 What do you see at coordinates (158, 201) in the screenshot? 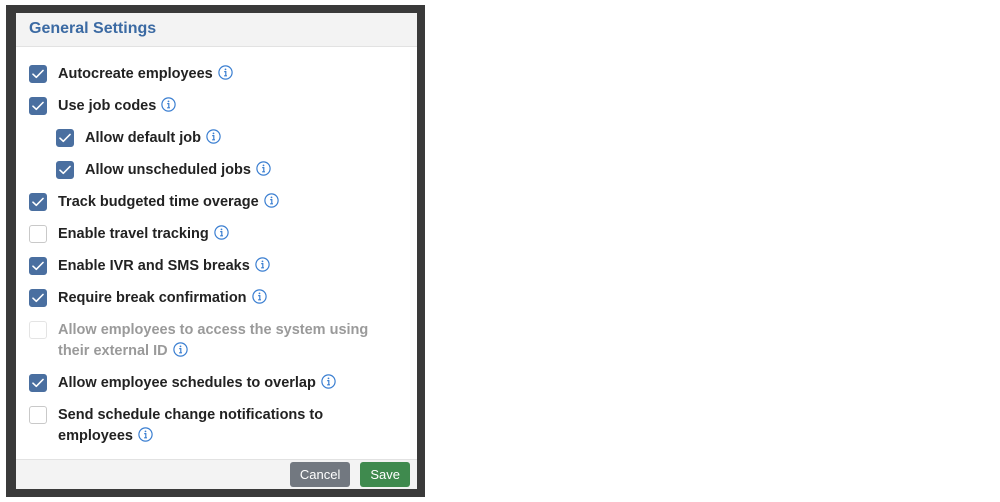
I see `setting-label-text: Track budgeted time overage` at bounding box center [158, 201].